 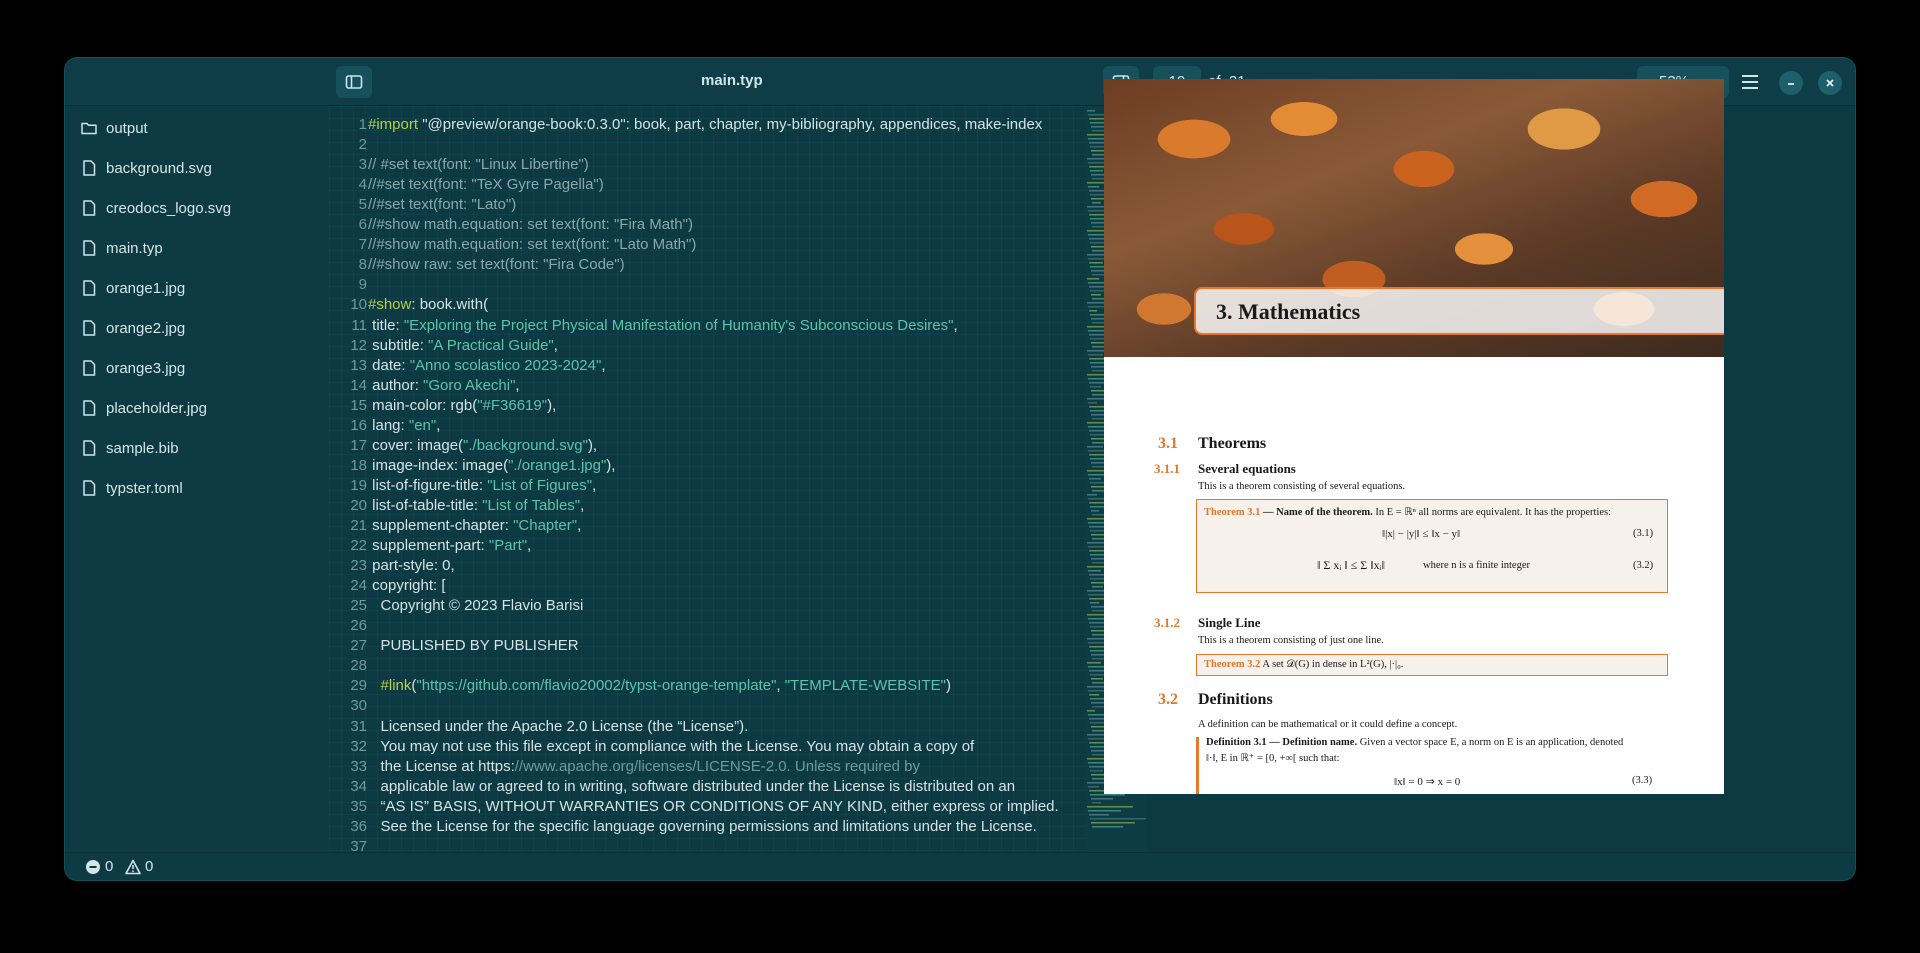 I want to click on file-name: orange3.jpg, so click(x=146, y=368).